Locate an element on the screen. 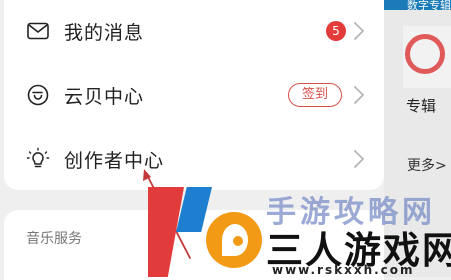 The width and height of the screenshot is (451, 280). coin-icon is located at coordinates (38, 95).